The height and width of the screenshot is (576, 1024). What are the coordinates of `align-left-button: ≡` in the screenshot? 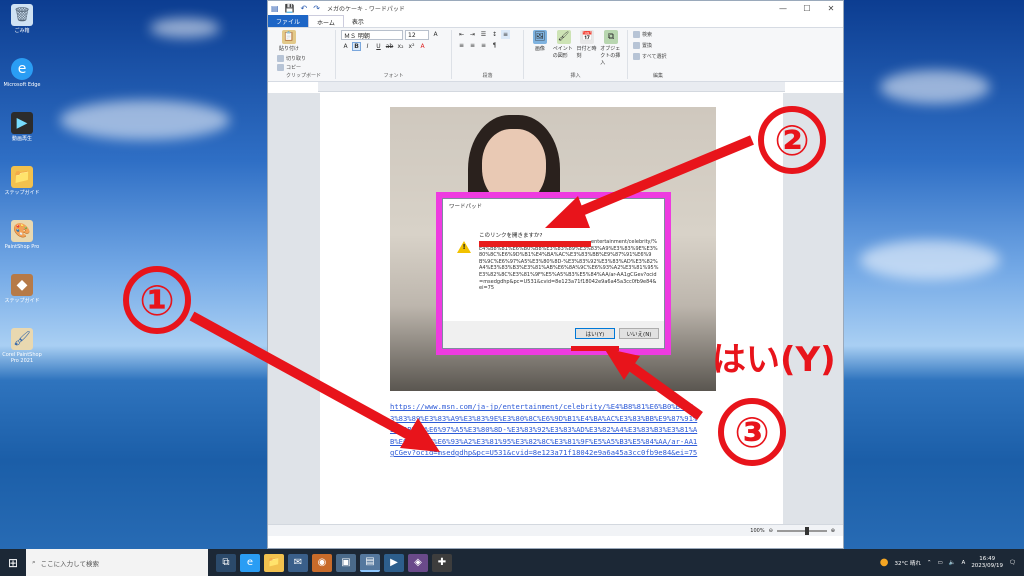 It's located at (505, 34).